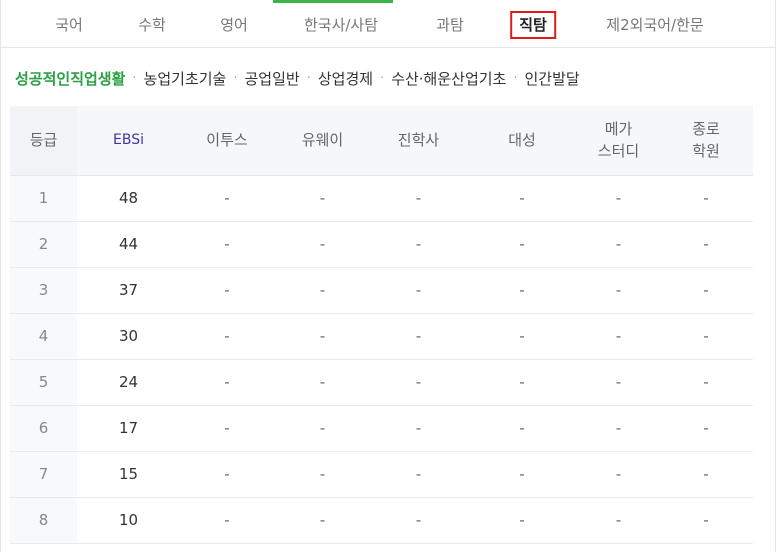 Image resolution: width=784 pixels, height=552 pixels. What do you see at coordinates (341, 25) in the screenshot?
I see `tab-history-social: 한국사/사탐` at bounding box center [341, 25].